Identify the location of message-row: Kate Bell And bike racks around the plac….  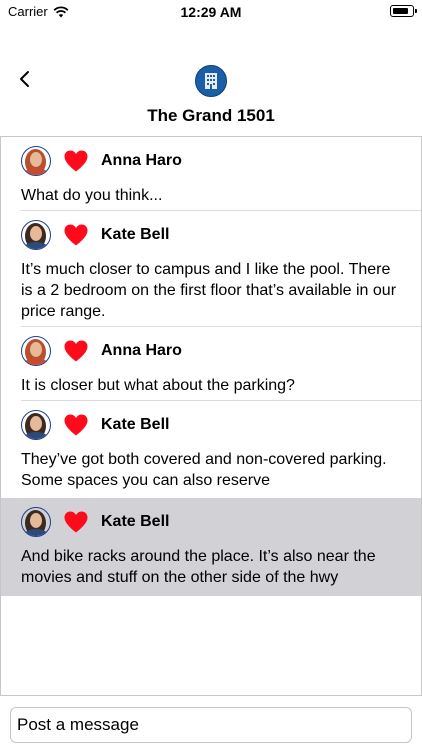
(211, 547).